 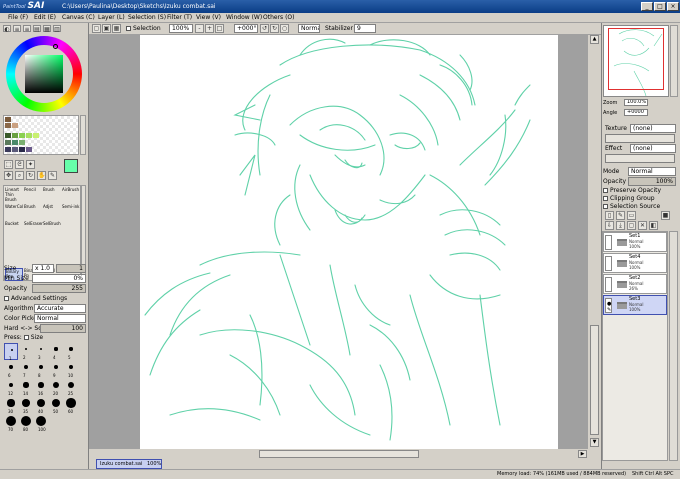 What do you see at coordinates (653, 148) in the screenshot?
I see `effect-select: (none)` at bounding box center [653, 148].